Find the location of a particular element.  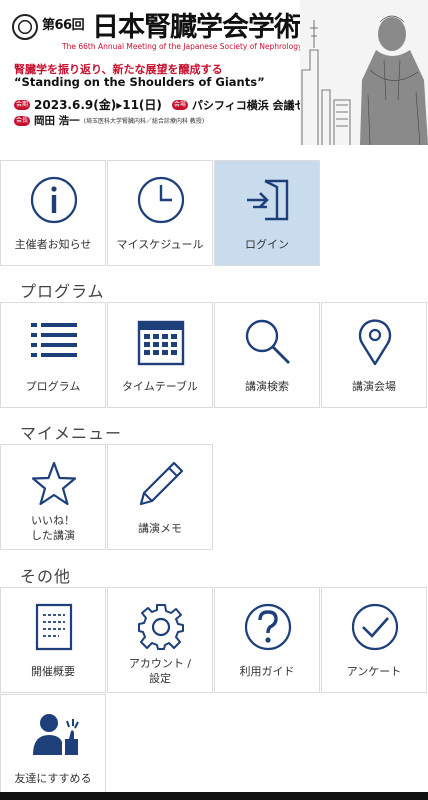

tile-lecture-memo: 講演メモ is located at coordinates (160, 497).